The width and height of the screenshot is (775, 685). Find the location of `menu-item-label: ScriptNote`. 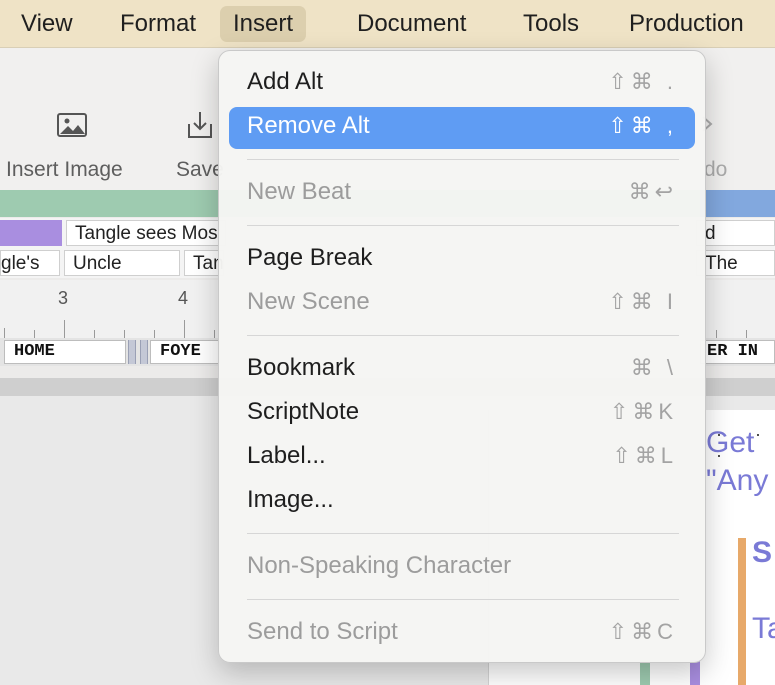

menu-item-label: ScriptNote is located at coordinates (303, 411).